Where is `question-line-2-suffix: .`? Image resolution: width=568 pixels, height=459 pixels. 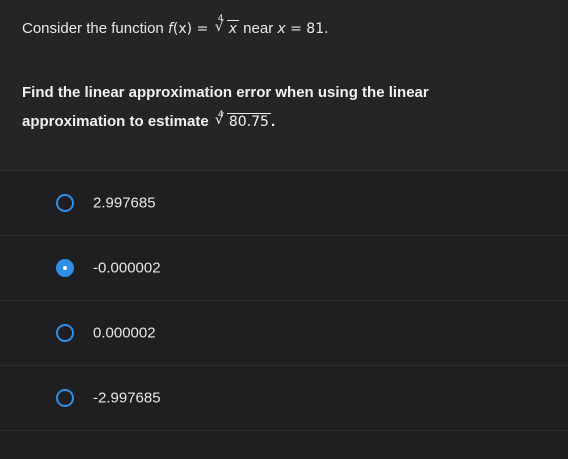
question-line-2-suffix: . is located at coordinates (273, 121).